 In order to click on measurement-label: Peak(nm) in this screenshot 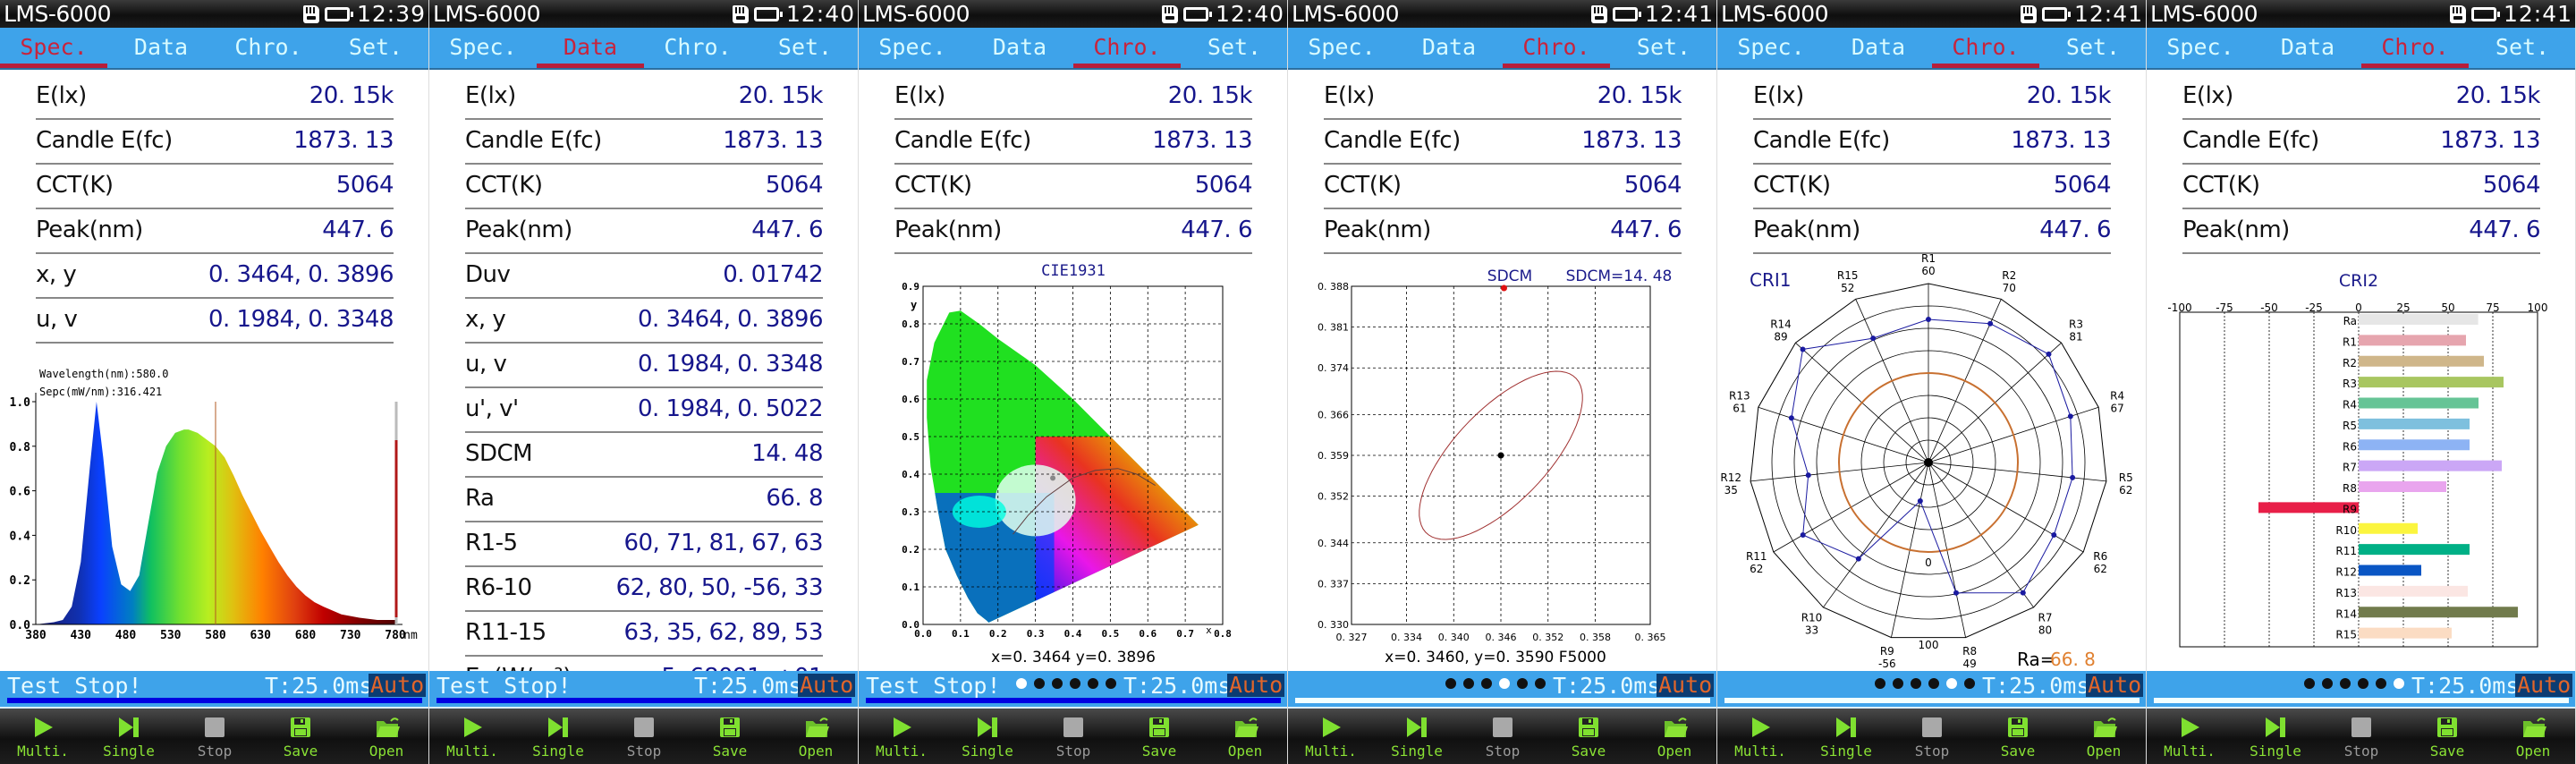, I will do `click(1377, 229)`.